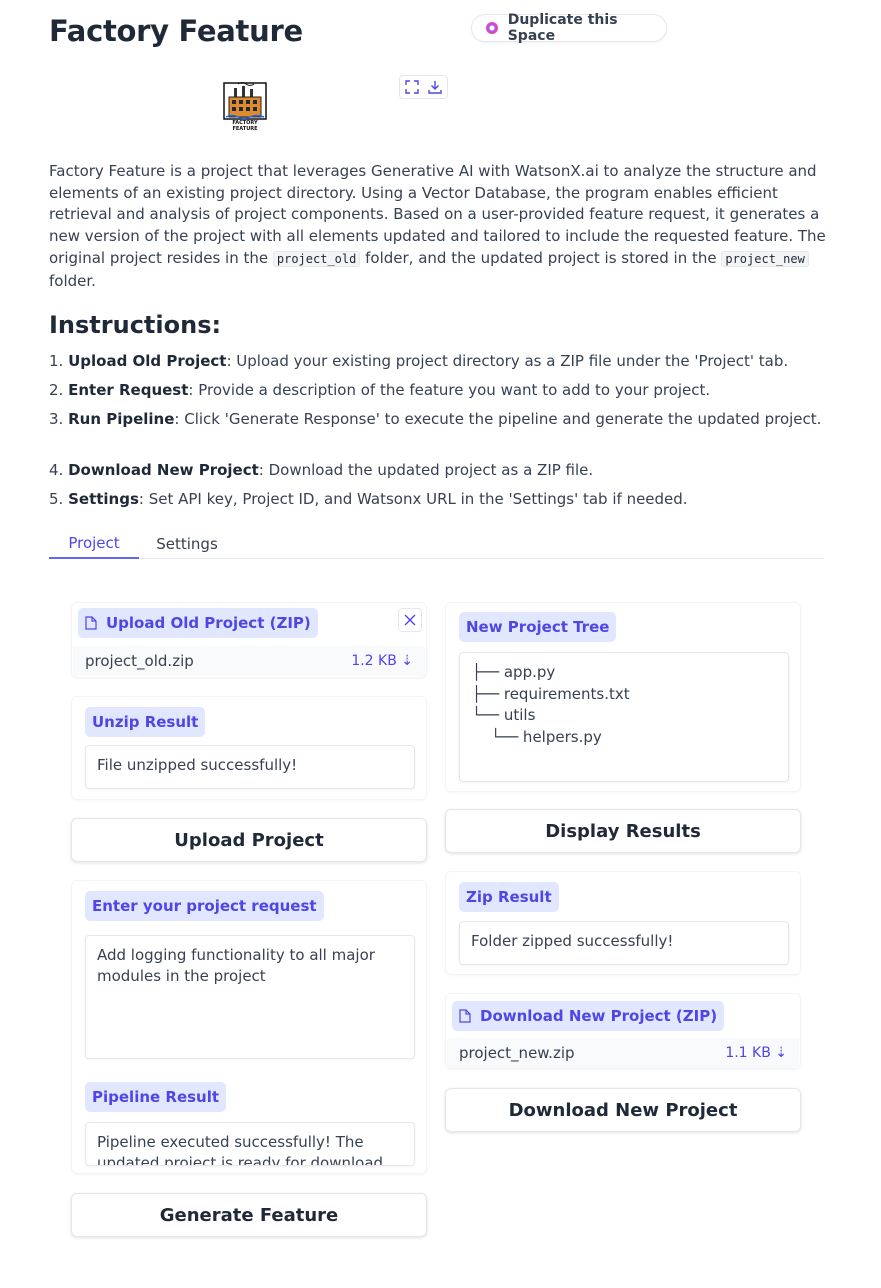  What do you see at coordinates (623, 831) in the screenshot?
I see `display-results-button: Display Results` at bounding box center [623, 831].